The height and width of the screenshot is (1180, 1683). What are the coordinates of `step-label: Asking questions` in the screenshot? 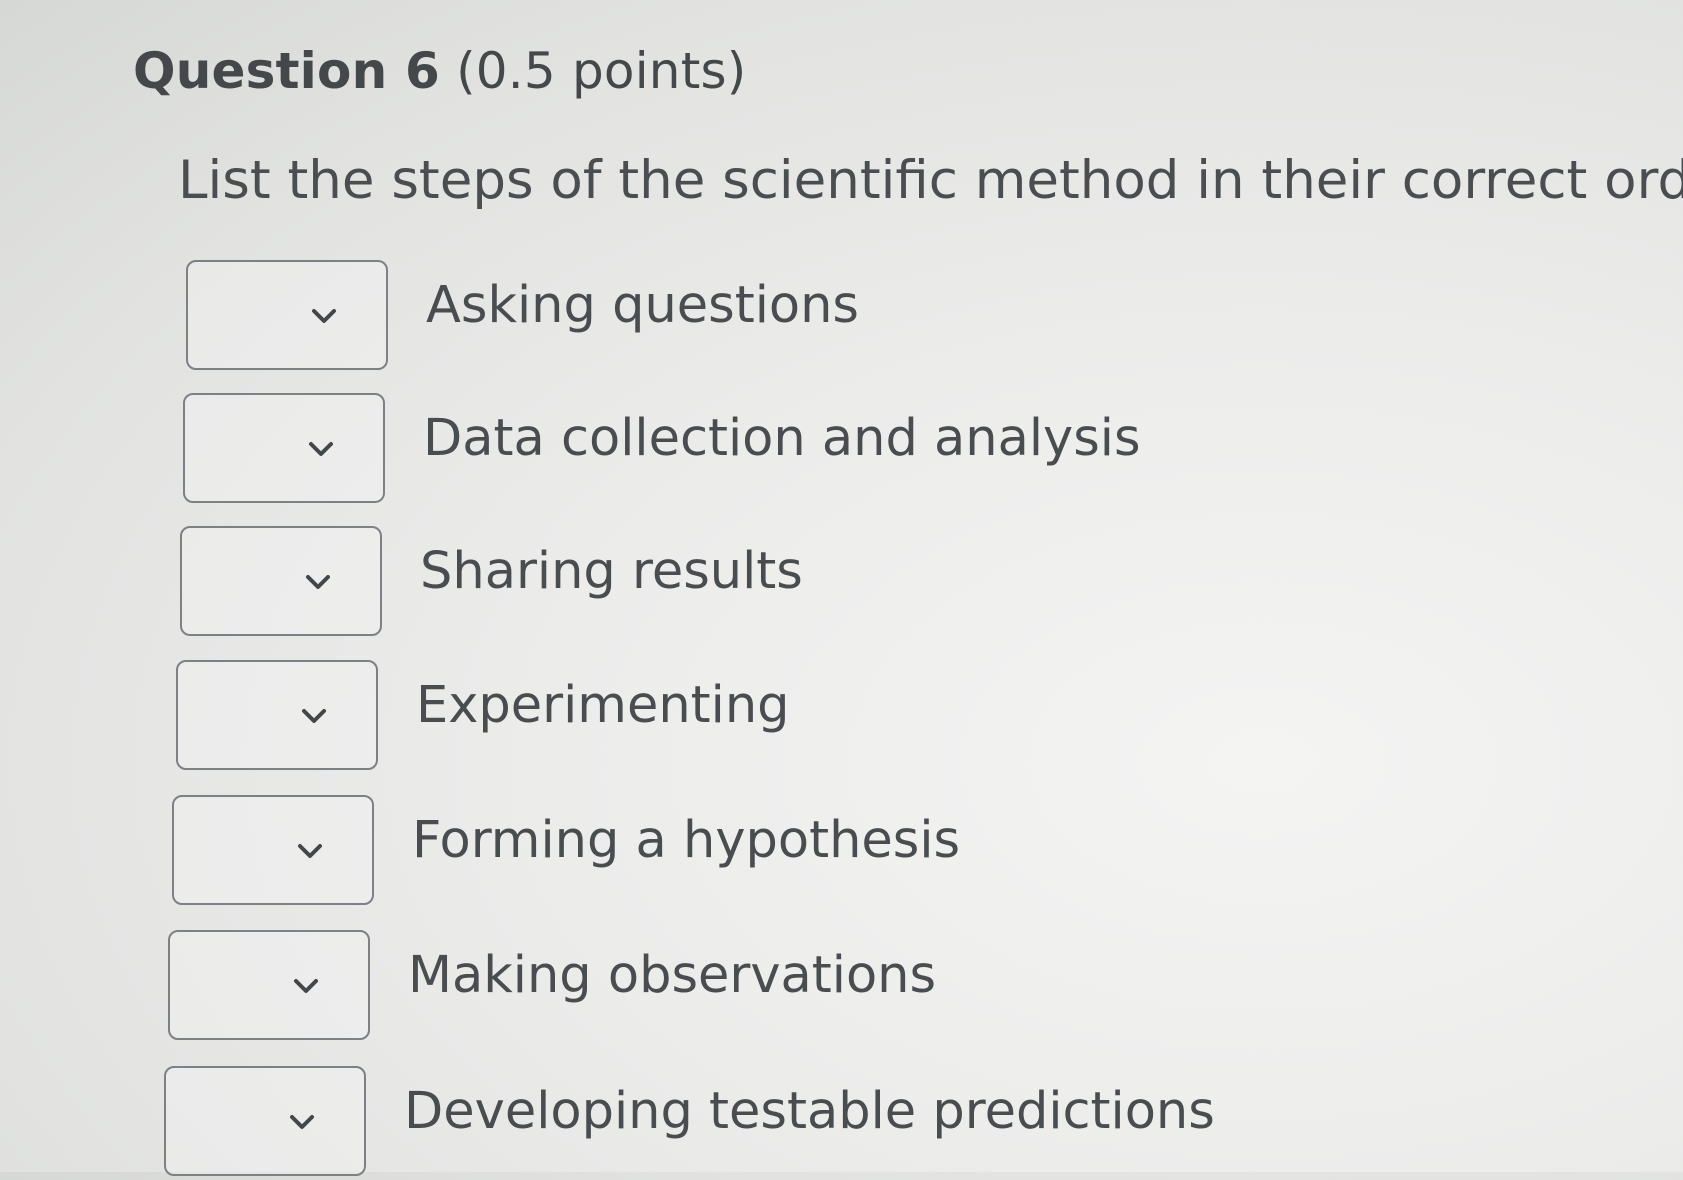 It's located at (642, 305).